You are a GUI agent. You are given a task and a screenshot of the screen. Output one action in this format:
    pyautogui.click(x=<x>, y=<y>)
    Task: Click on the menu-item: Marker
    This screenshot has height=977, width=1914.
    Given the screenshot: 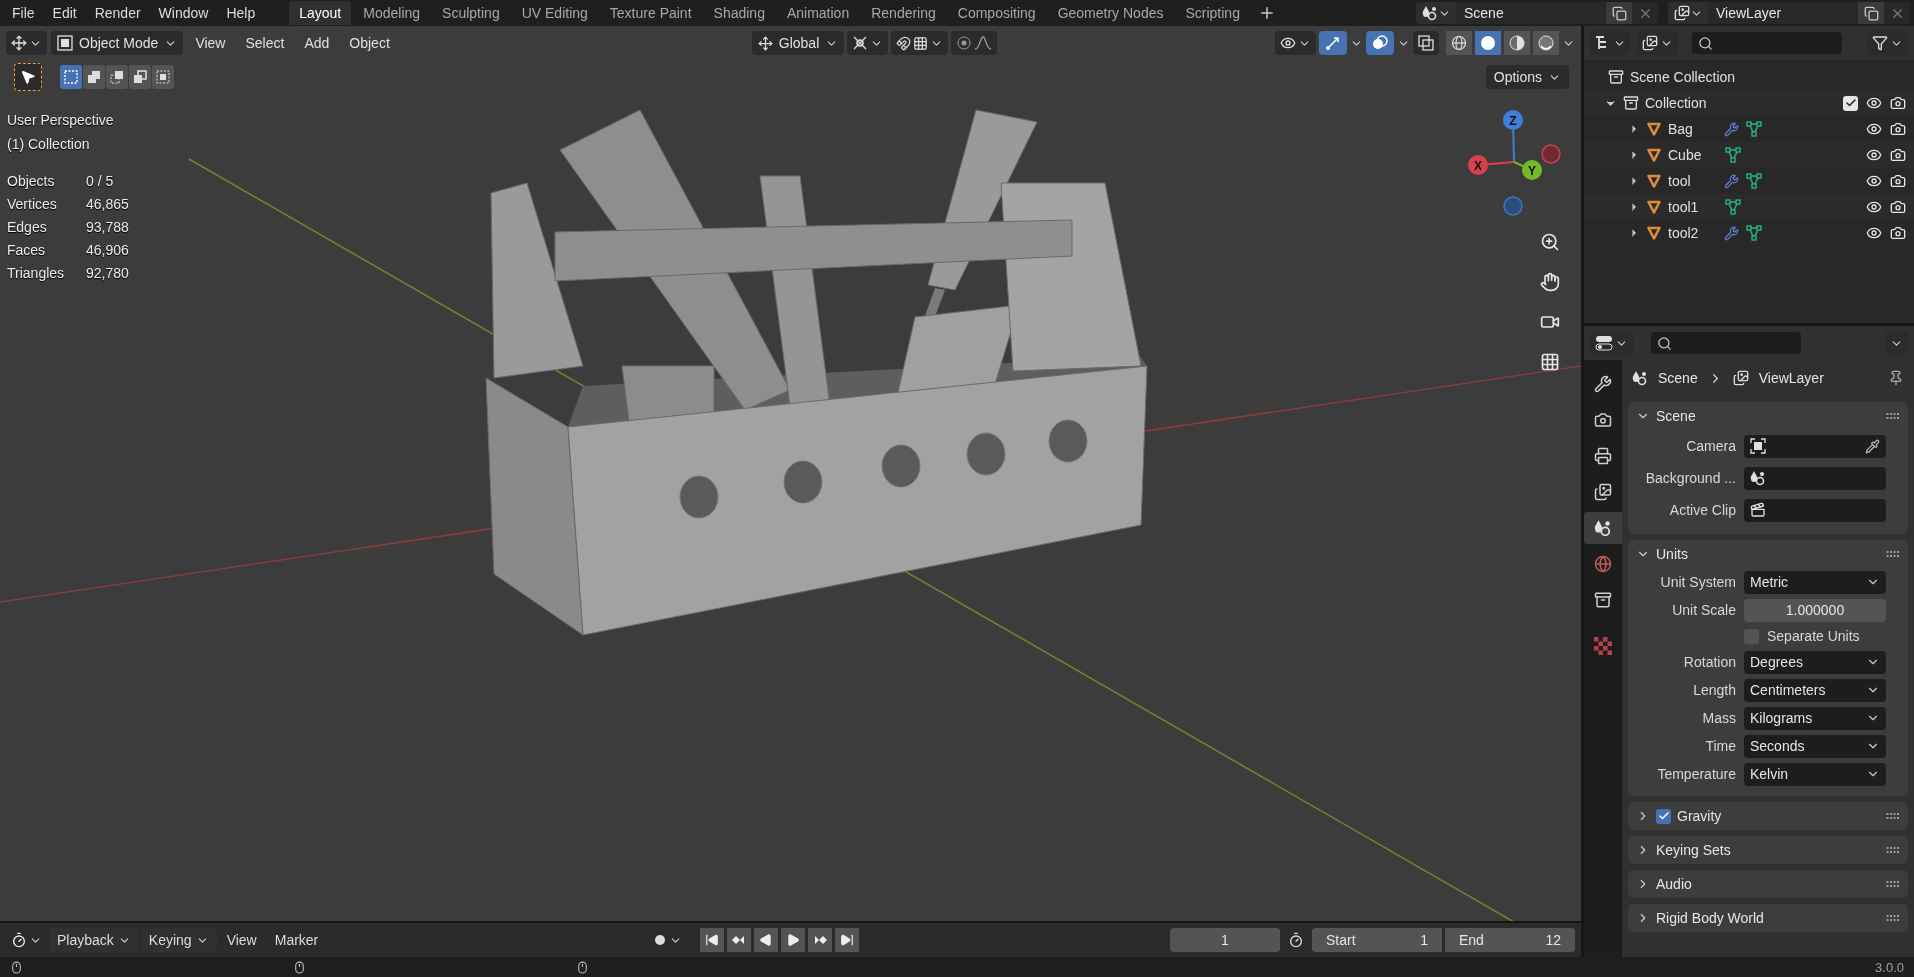 What is the action you would take?
    pyautogui.click(x=296, y=940)
    